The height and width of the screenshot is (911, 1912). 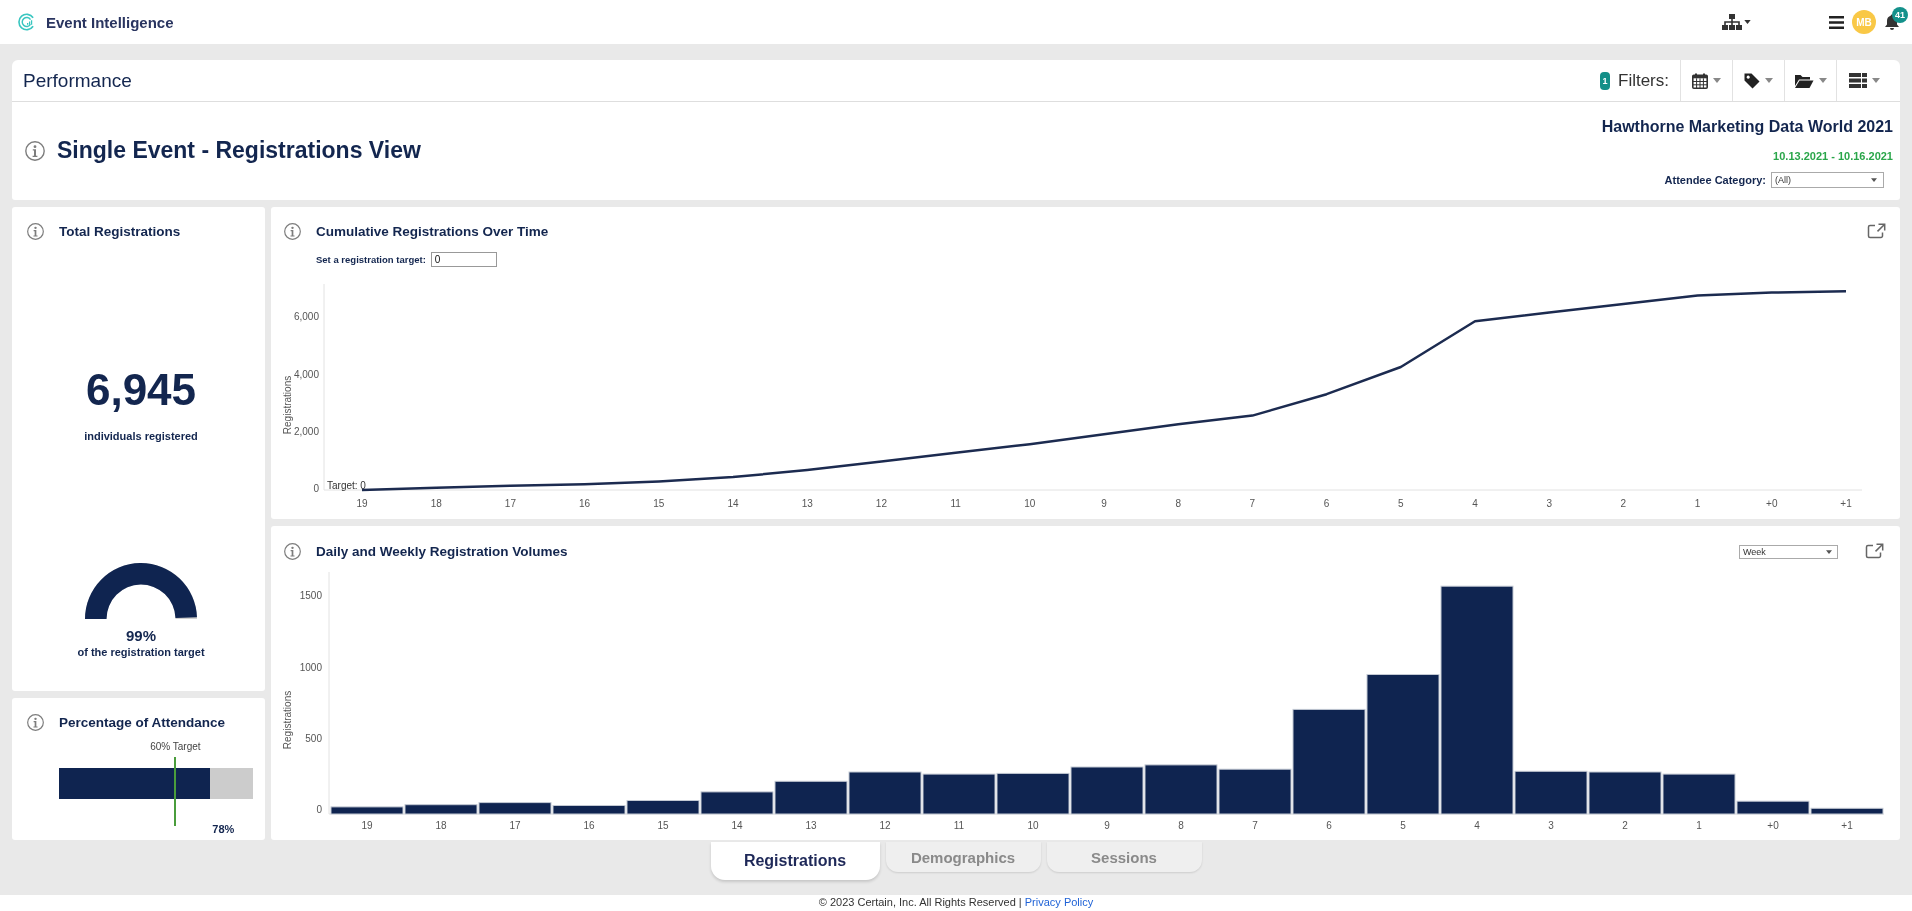 What do you see at coordinates (371, 259) in the screenshot?
I see `target-field-label: Set a registration target:` at bounding box center [371, 259].